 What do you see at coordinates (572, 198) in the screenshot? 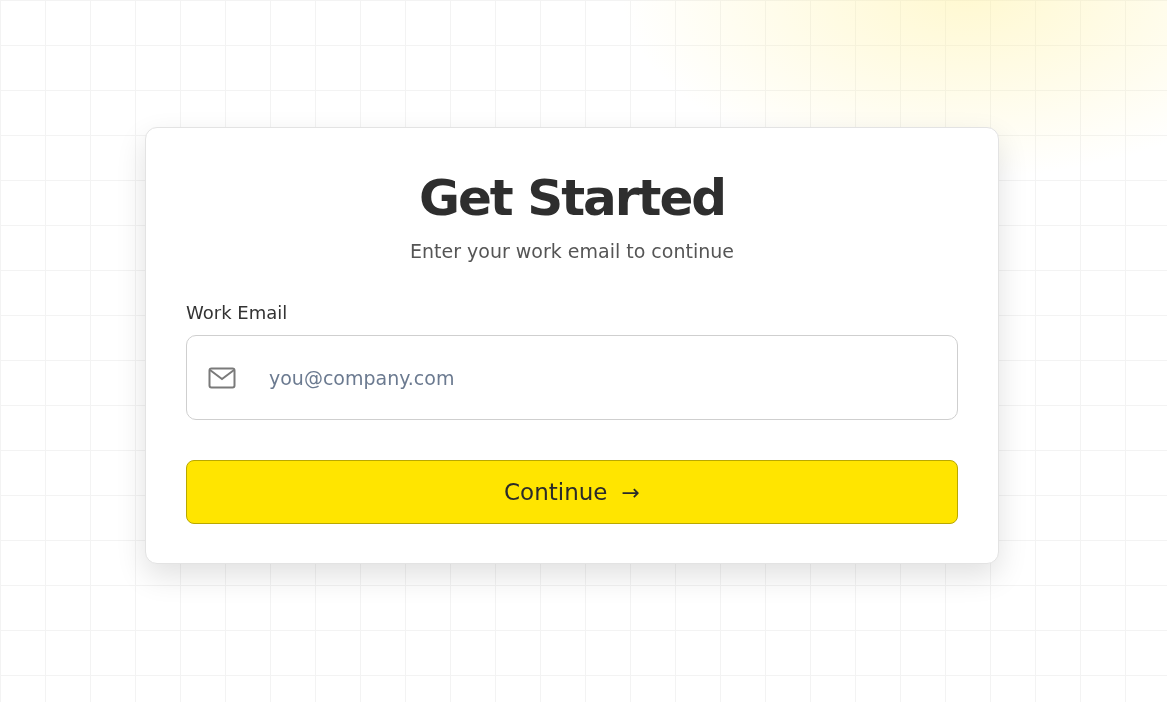
I see `page-title: Get Started` at bounding box center [572, 198].